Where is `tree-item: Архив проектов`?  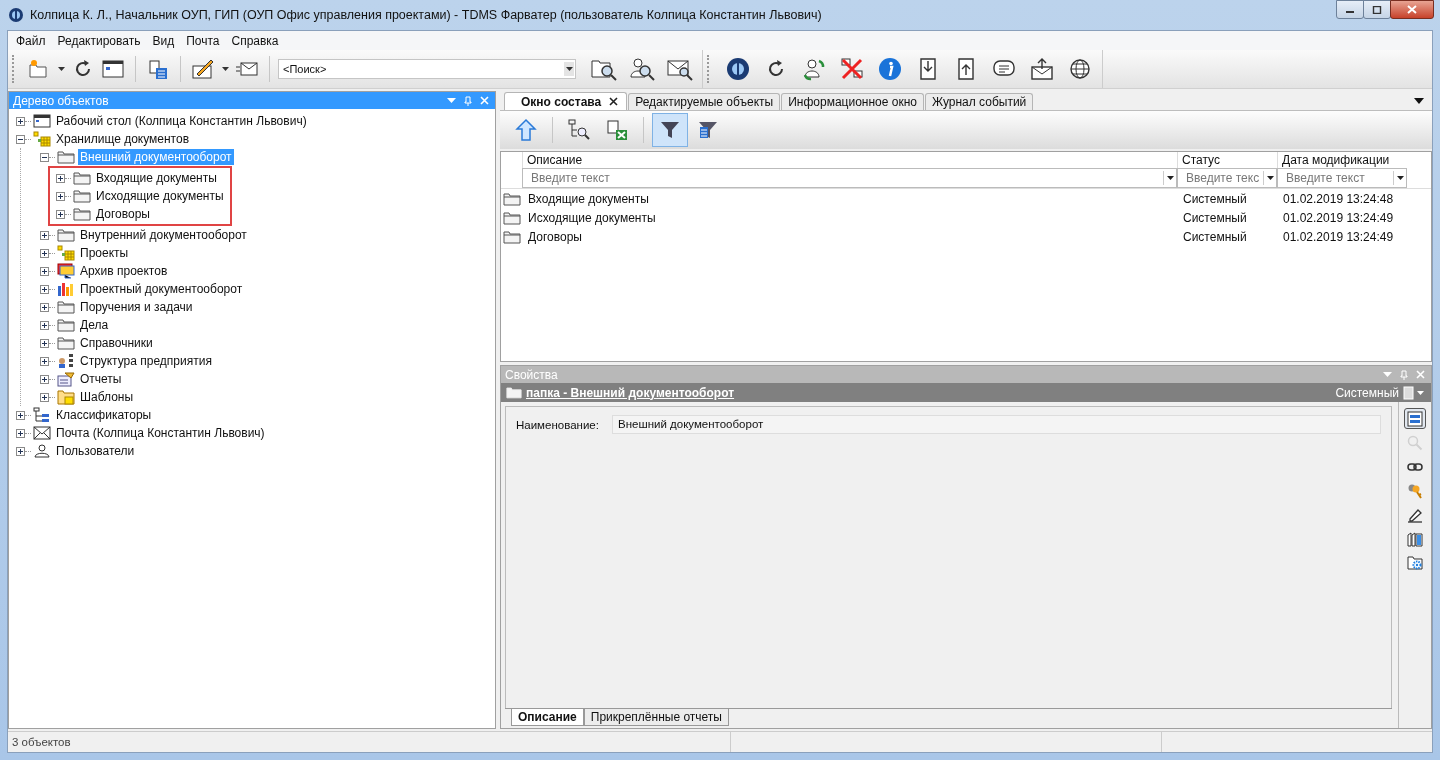 tree-item: Архив проектов is located at coordinates (124, 271).